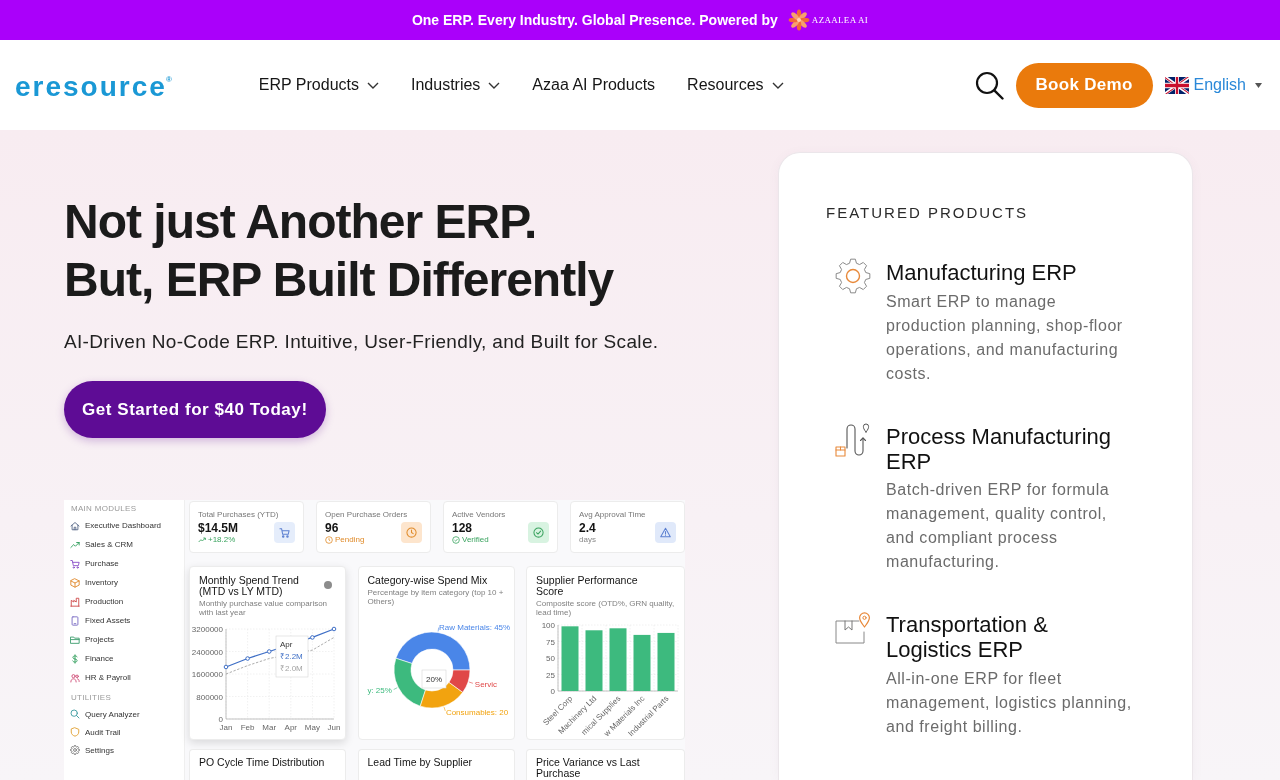  Describe the element at coordinates (75, 639) in the screenshot. I see `folder-icon` at that location.